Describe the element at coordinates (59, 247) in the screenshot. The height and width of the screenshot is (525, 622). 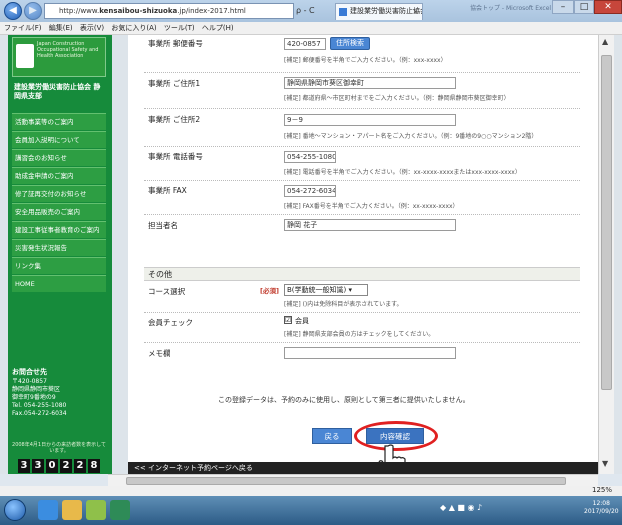
I see `sidebar-item-accident-report: 災害発生状況報告` at that location.